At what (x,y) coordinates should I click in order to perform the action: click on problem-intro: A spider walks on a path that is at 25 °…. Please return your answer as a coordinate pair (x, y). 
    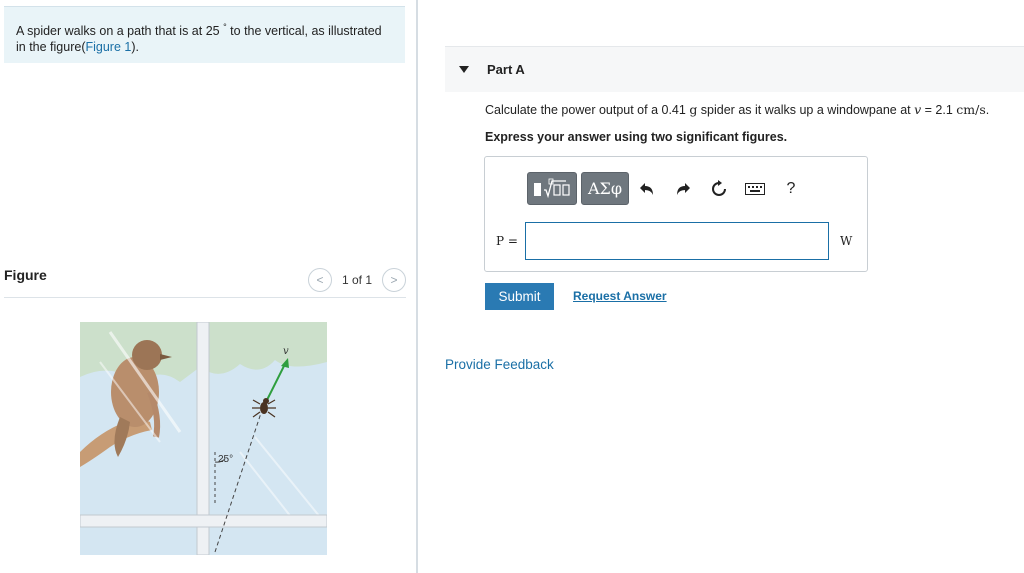
    Looking at the image, I should click on (204, 34).